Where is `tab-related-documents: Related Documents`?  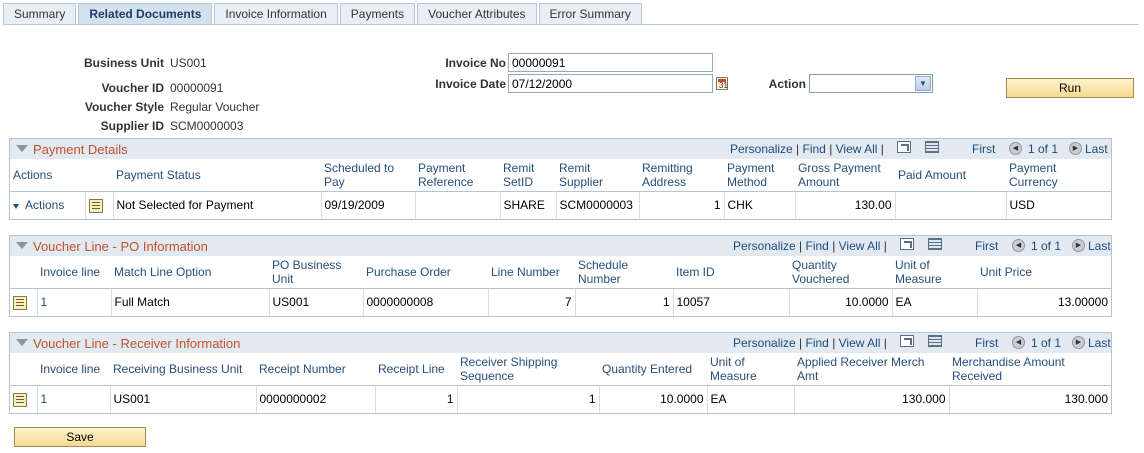 tab-related-documents: Related Documents is located at coordinates (145, 14).